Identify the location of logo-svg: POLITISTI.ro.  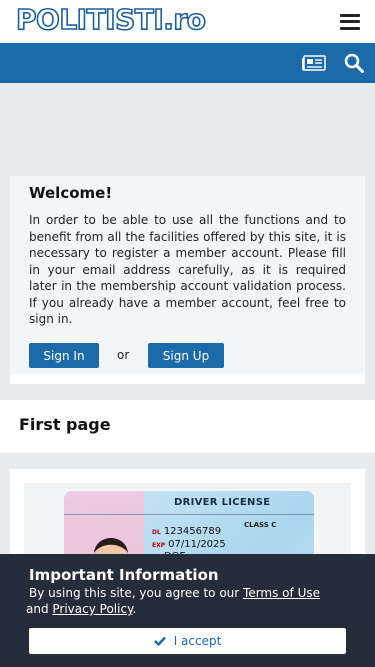
(111, 19).